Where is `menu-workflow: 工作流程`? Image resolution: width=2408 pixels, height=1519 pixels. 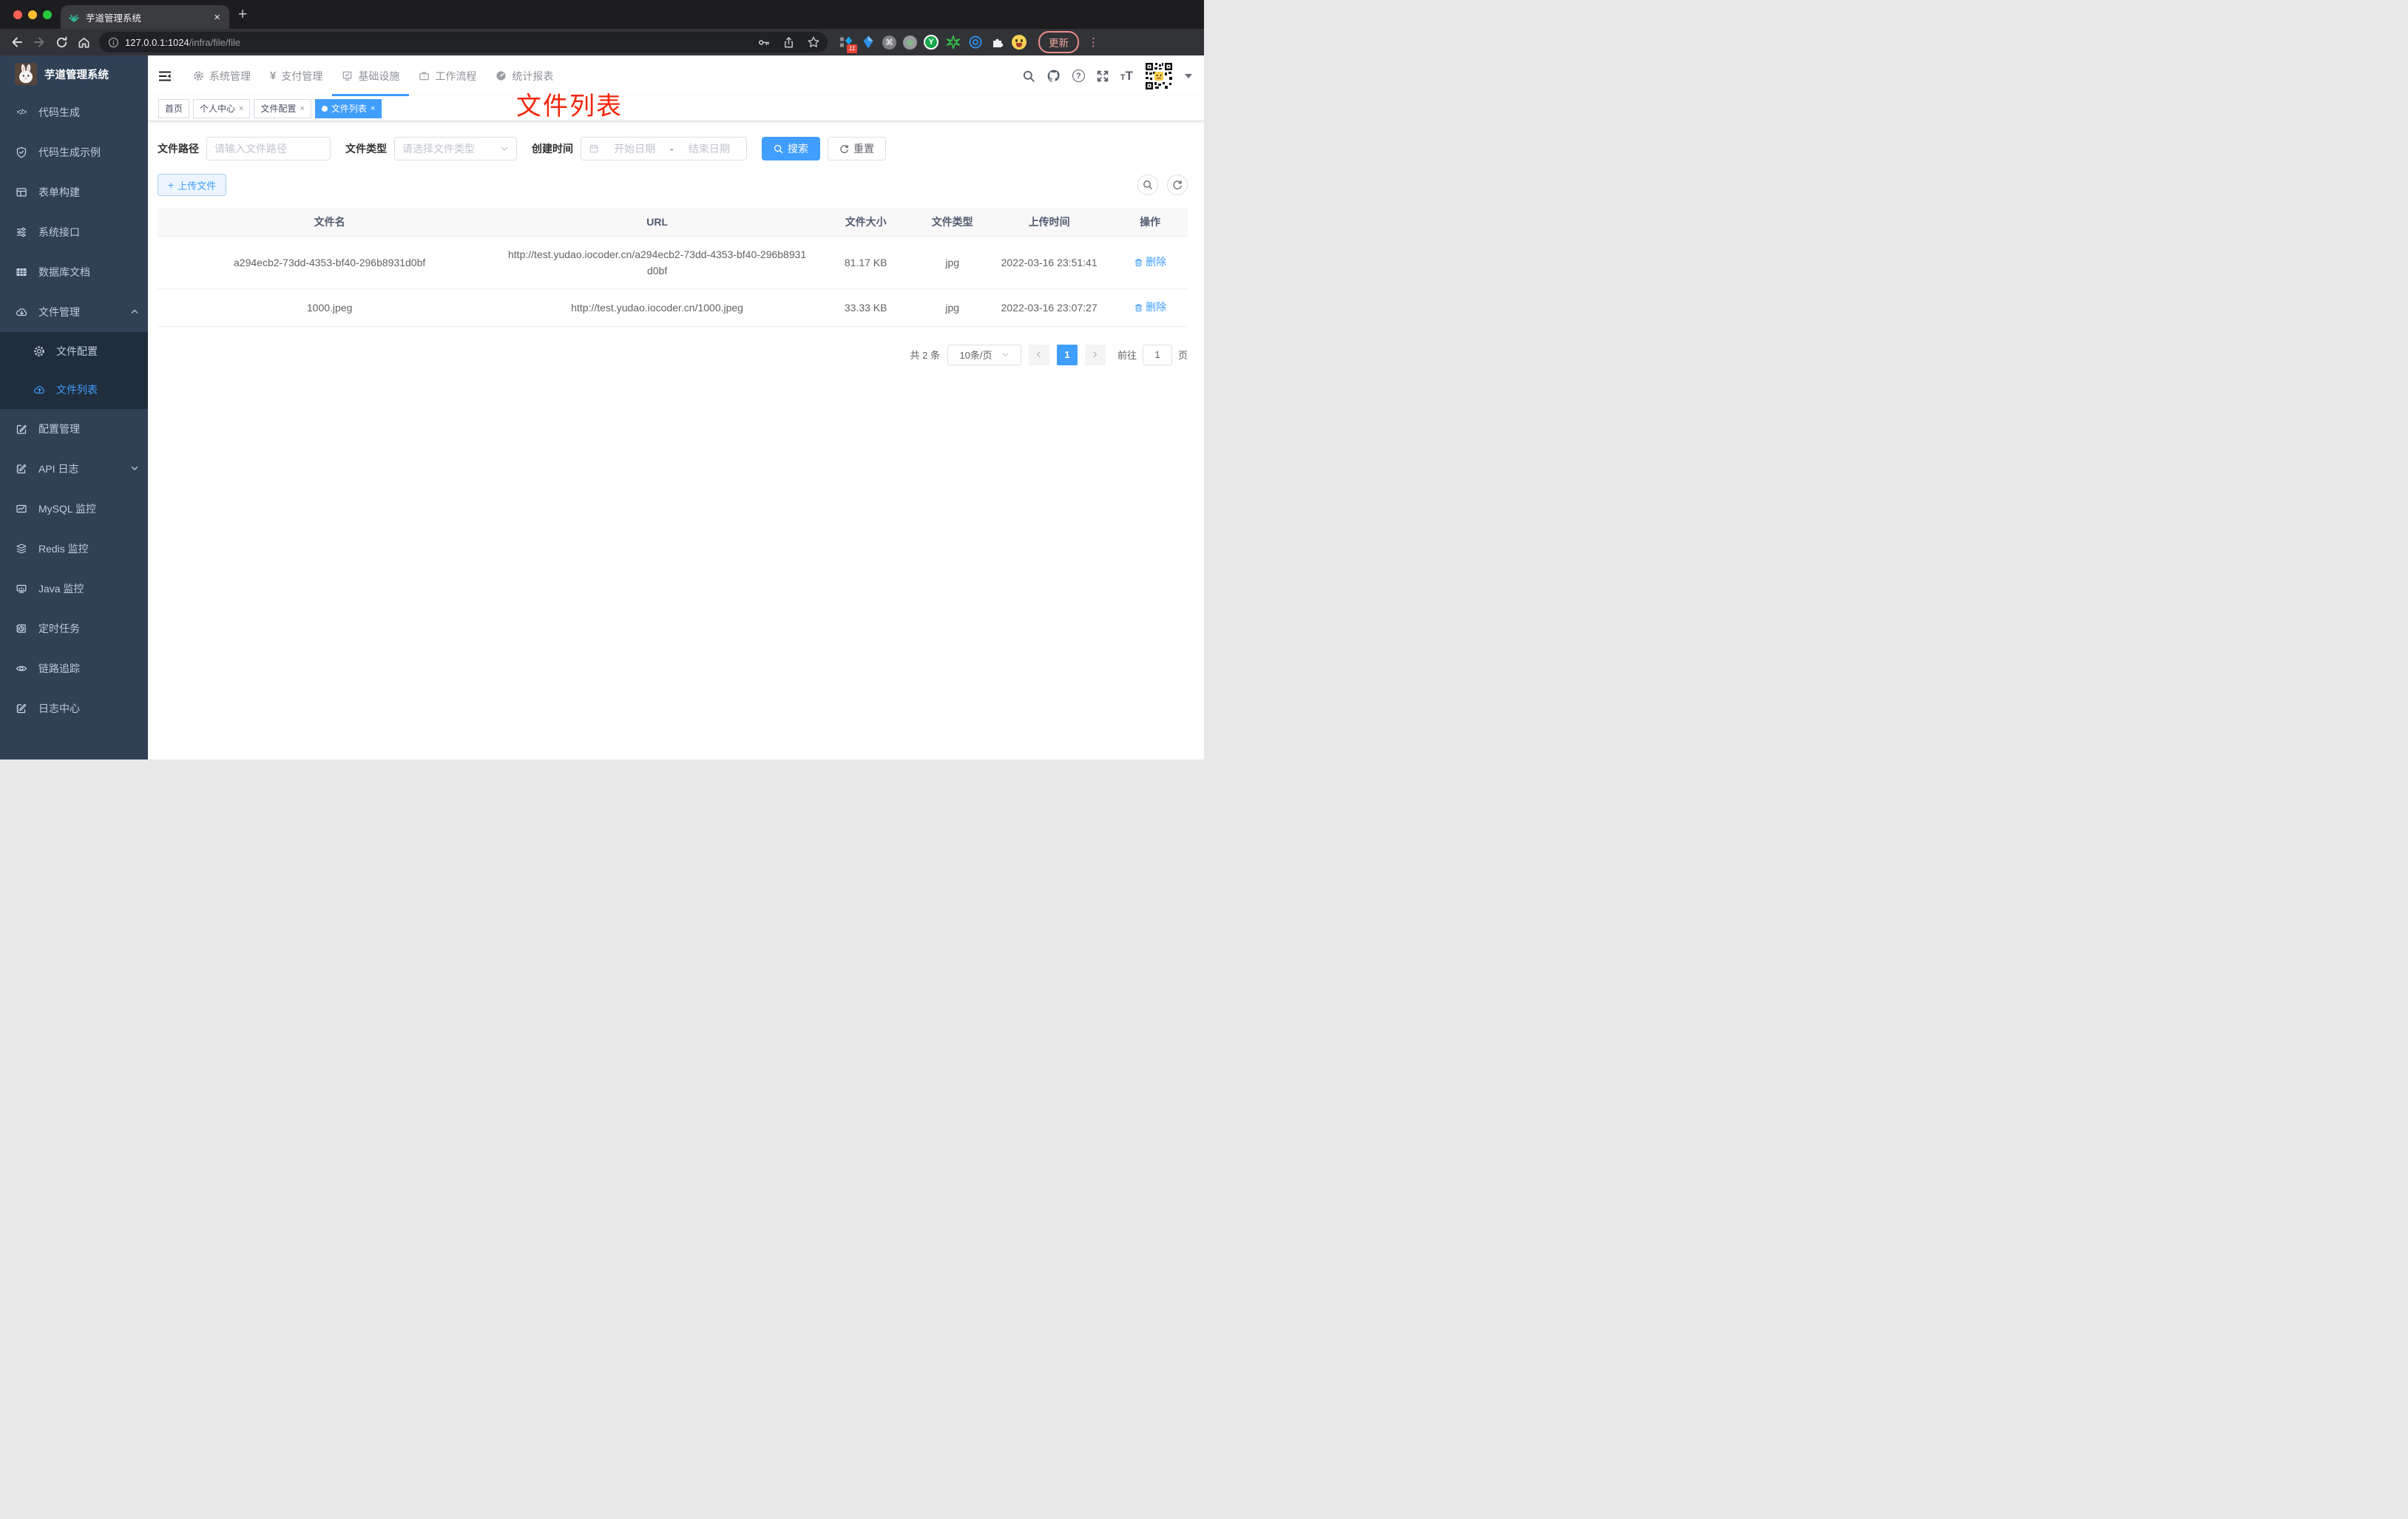
menu-workflow: 工作流程 is located at coordinates (448, 75).